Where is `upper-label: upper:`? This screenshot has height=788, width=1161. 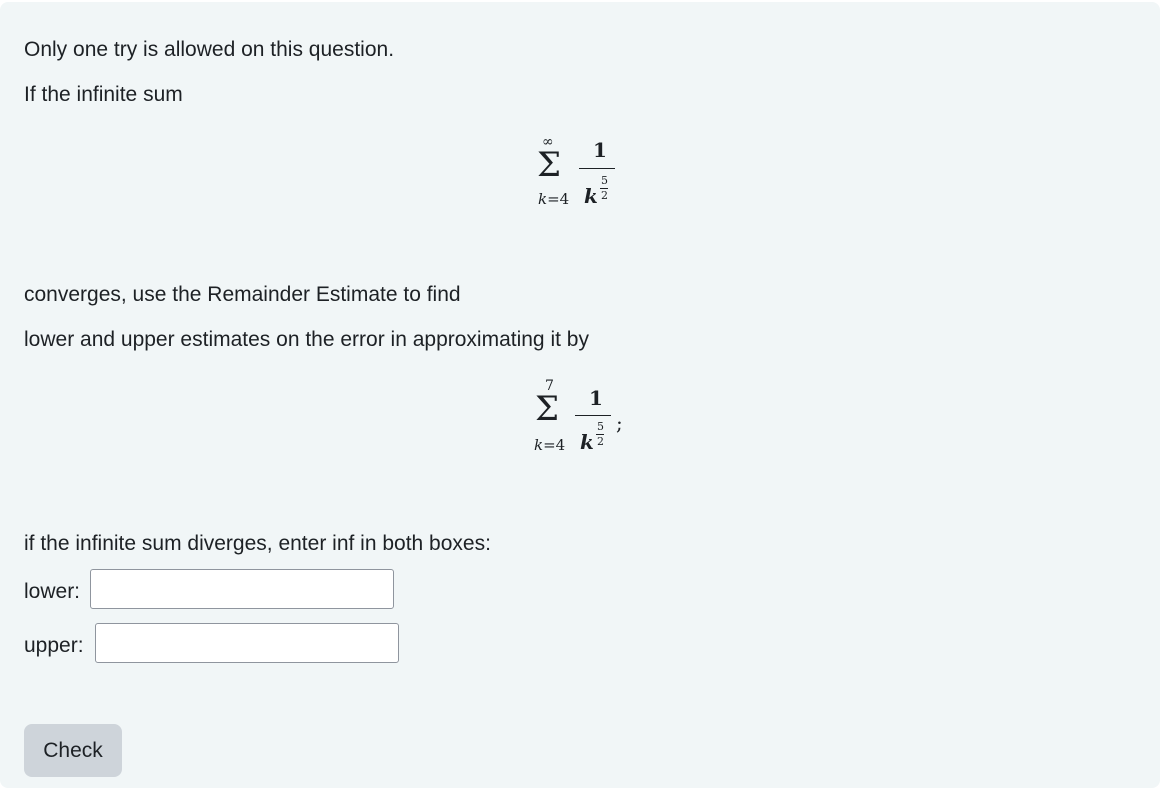 upper-label: upper: is located at coordinates (54, 645).